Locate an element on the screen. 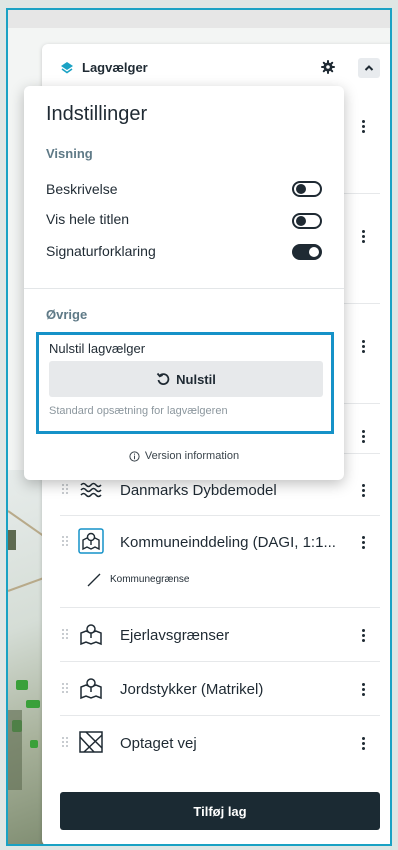  add-layer-button: Tilføj lag is located at coordinates (220, 811).